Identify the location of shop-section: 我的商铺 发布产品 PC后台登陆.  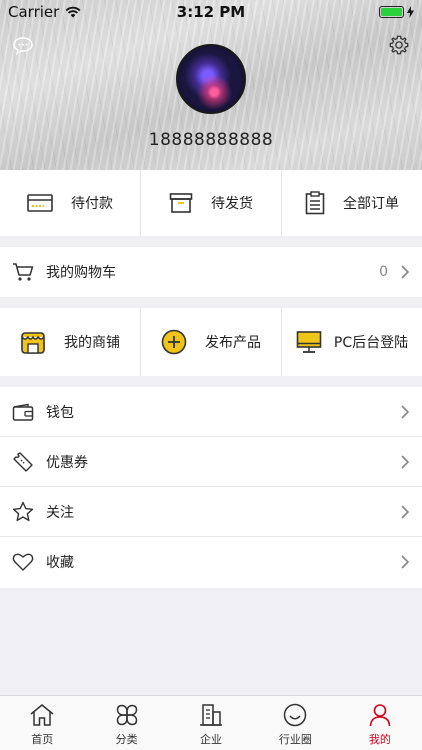
(211, 342).